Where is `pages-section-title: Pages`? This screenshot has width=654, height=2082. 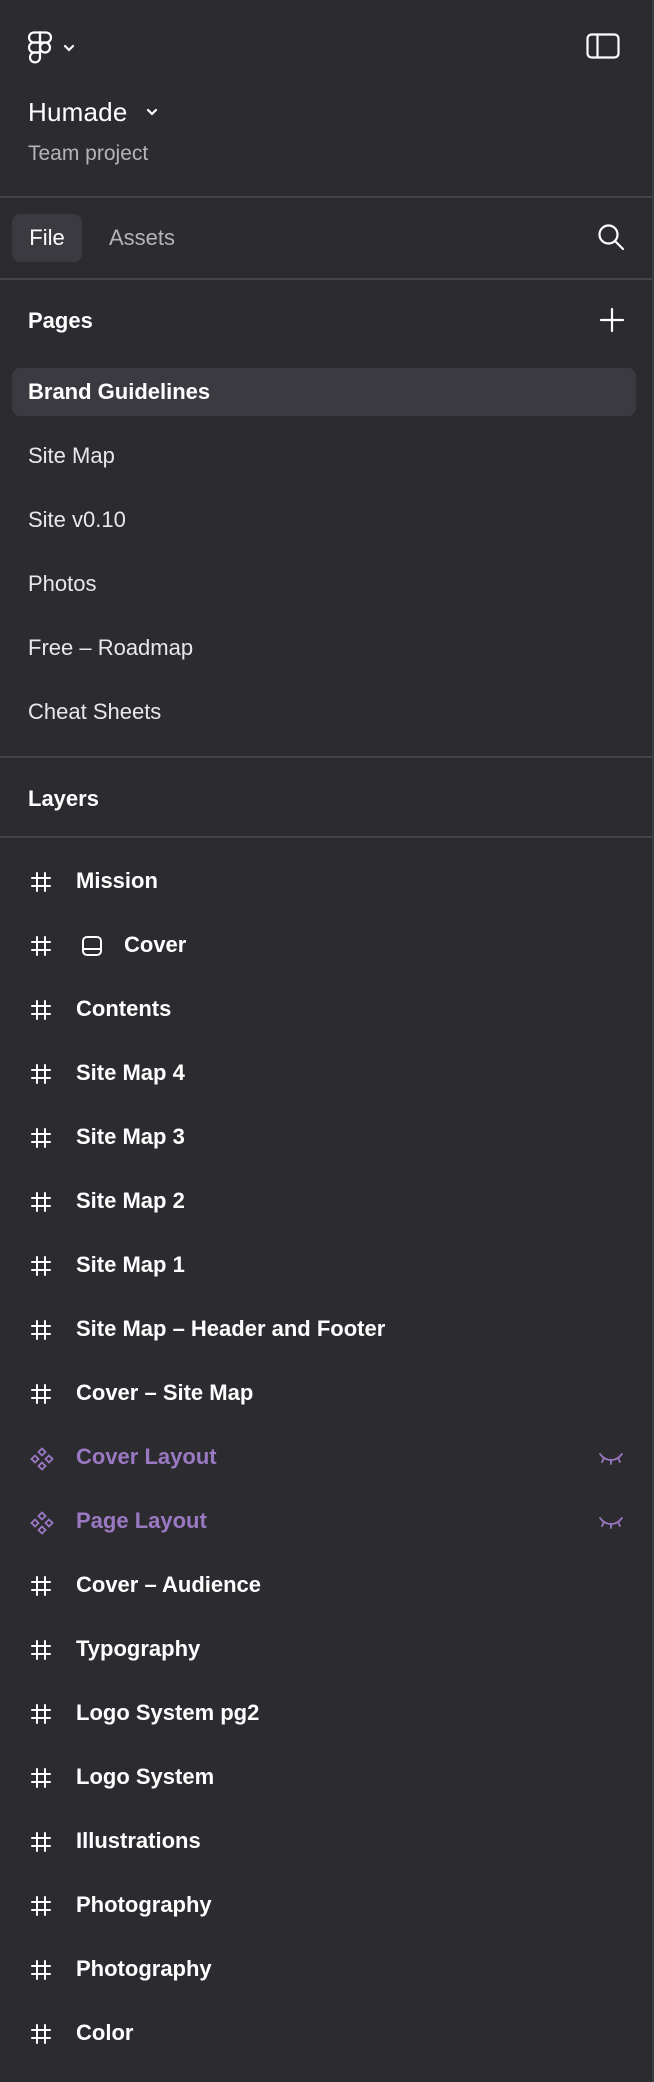 pages-section-title: Pages is located at coordinates (60, 320).